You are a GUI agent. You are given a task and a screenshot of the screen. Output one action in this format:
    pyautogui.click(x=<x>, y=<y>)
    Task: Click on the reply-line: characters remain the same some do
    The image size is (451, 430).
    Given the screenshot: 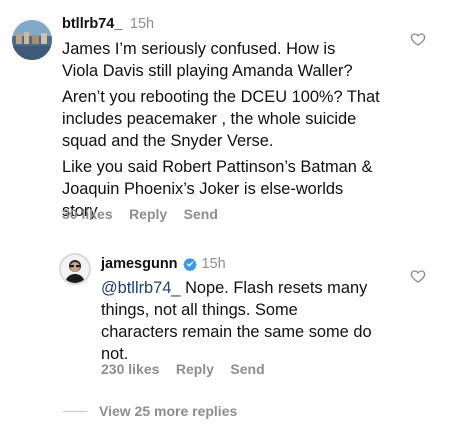 What is the action you would take?
    pyautogui.click(x=236, y=332)
    